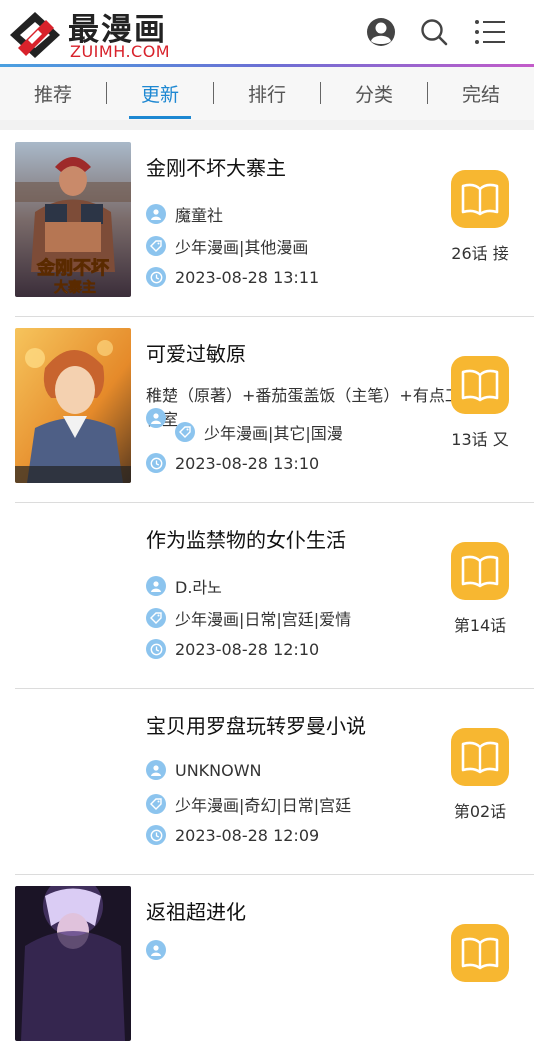 The height and width of the screenshot is (1060, 534). I want to click on date-text: 2023-08-28 13:10, so click(247, 463).